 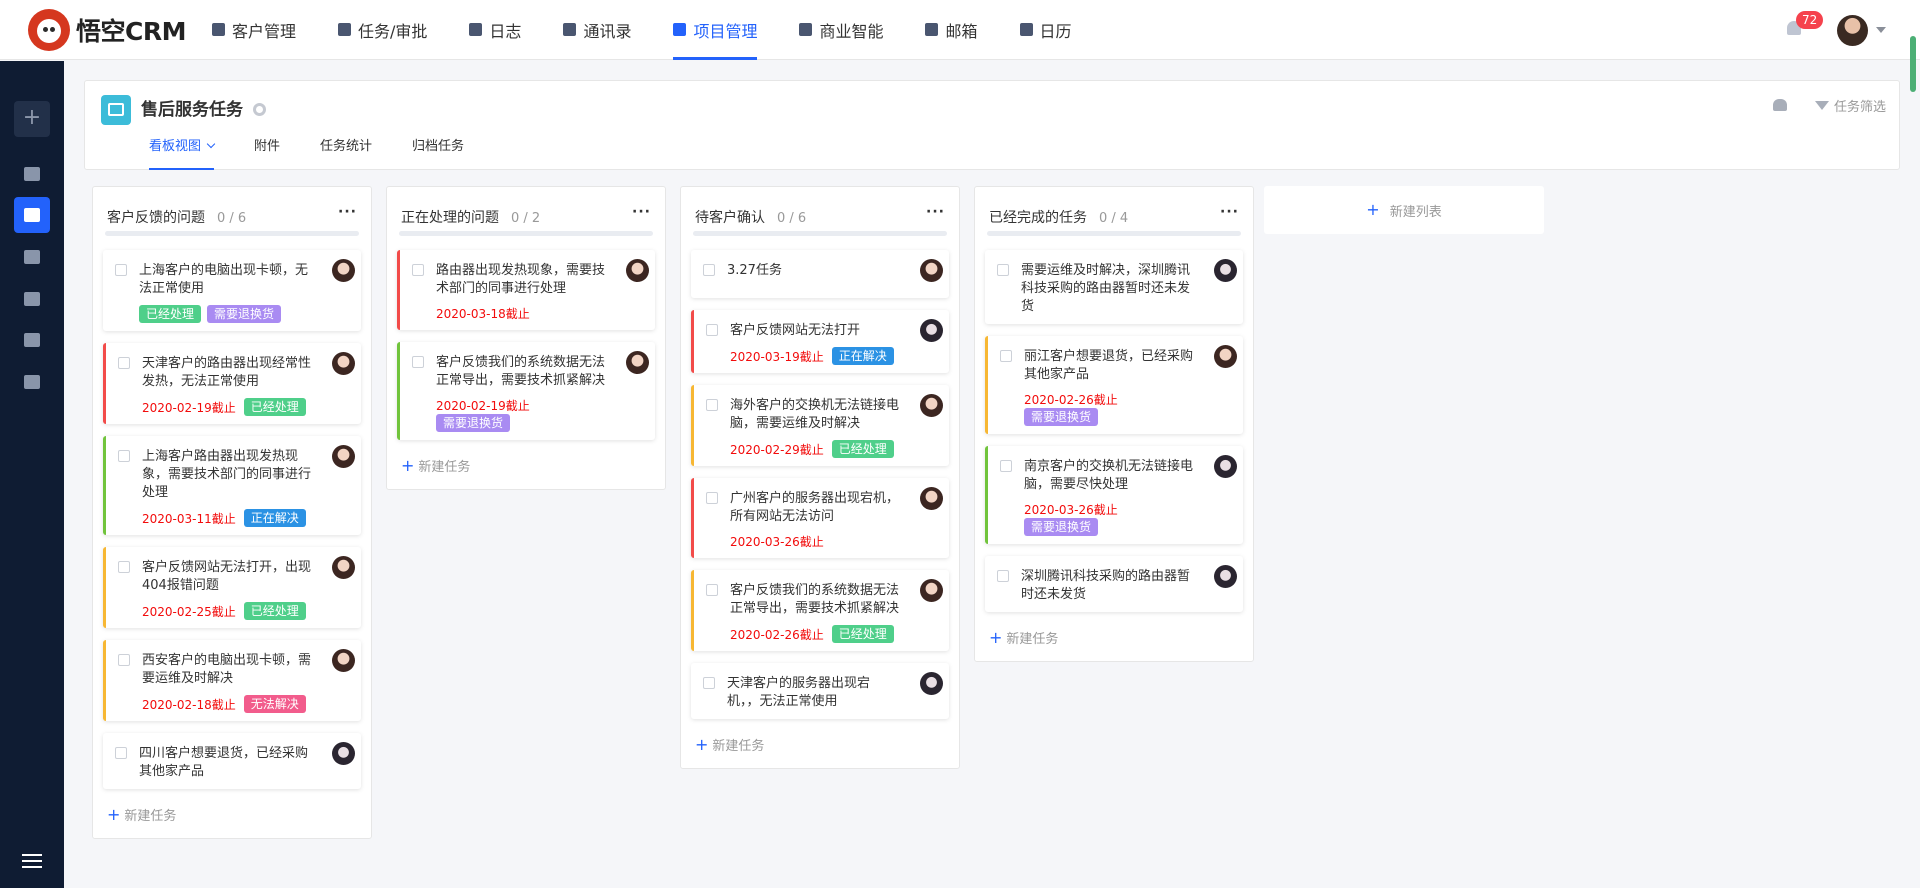 What do you see at coordinates (1780, 105) in the screenshot?
I see `members-icon` at bounding box center [1780, 105].